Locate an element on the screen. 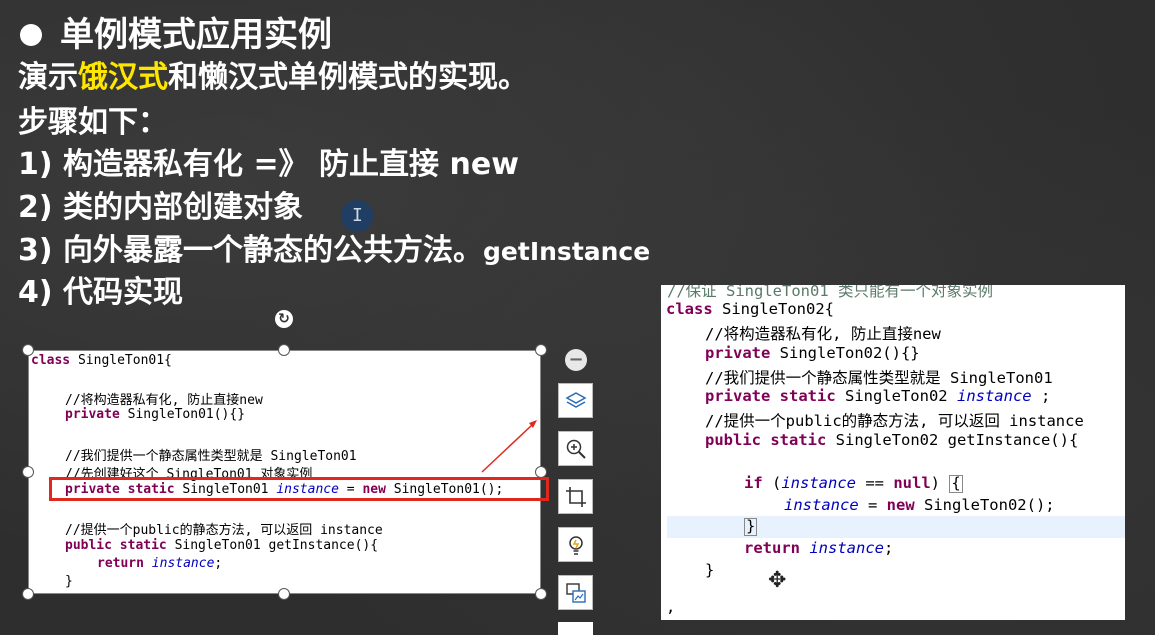 This screenshot has width=1155, height=635. step-3-method: getInstance is located at coordinates (567, 251).